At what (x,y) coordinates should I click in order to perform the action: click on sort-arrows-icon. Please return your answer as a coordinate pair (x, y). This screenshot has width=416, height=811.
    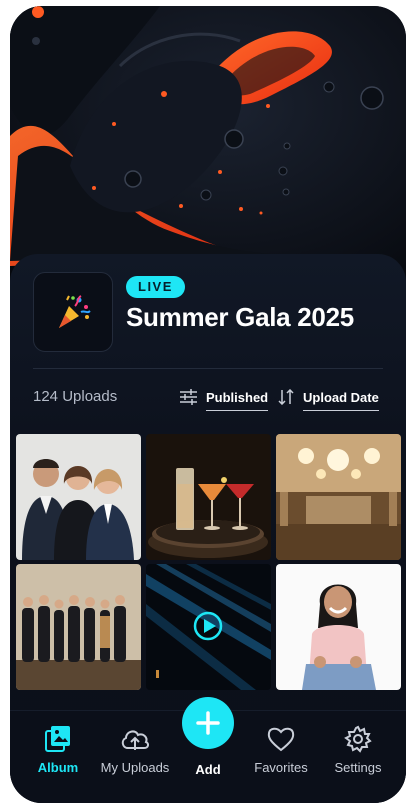
    Looking at the image, I should click on (286, 397).